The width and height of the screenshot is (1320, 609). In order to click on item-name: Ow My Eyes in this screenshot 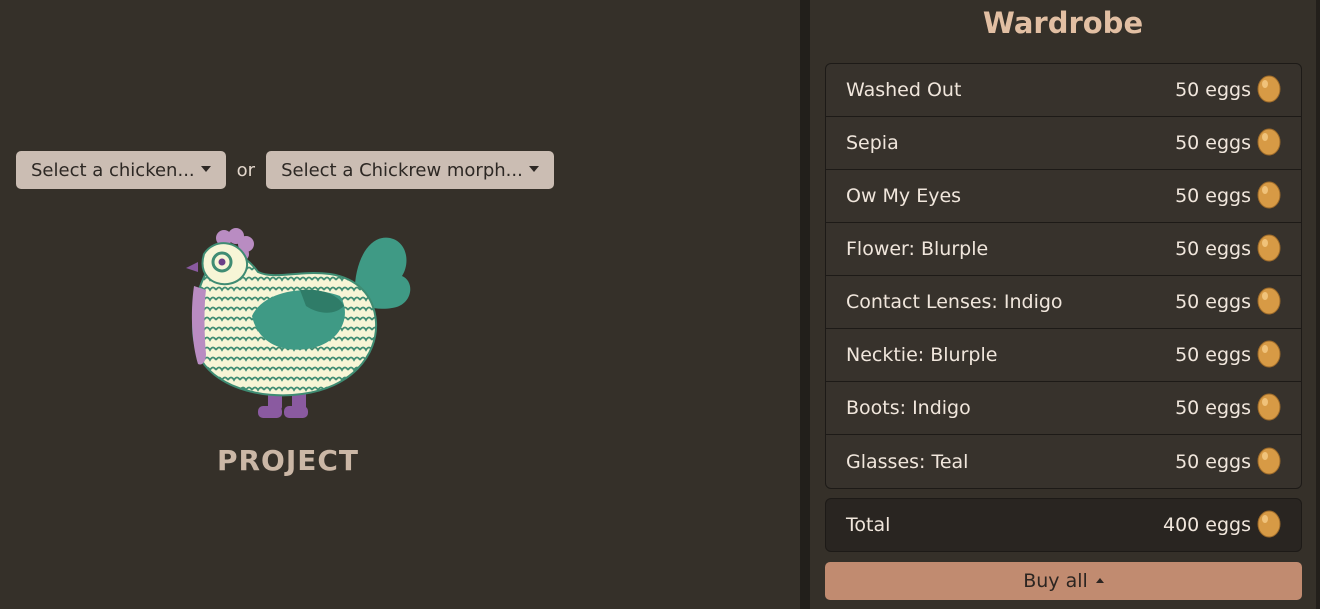, I will do `click(904, 196)`.